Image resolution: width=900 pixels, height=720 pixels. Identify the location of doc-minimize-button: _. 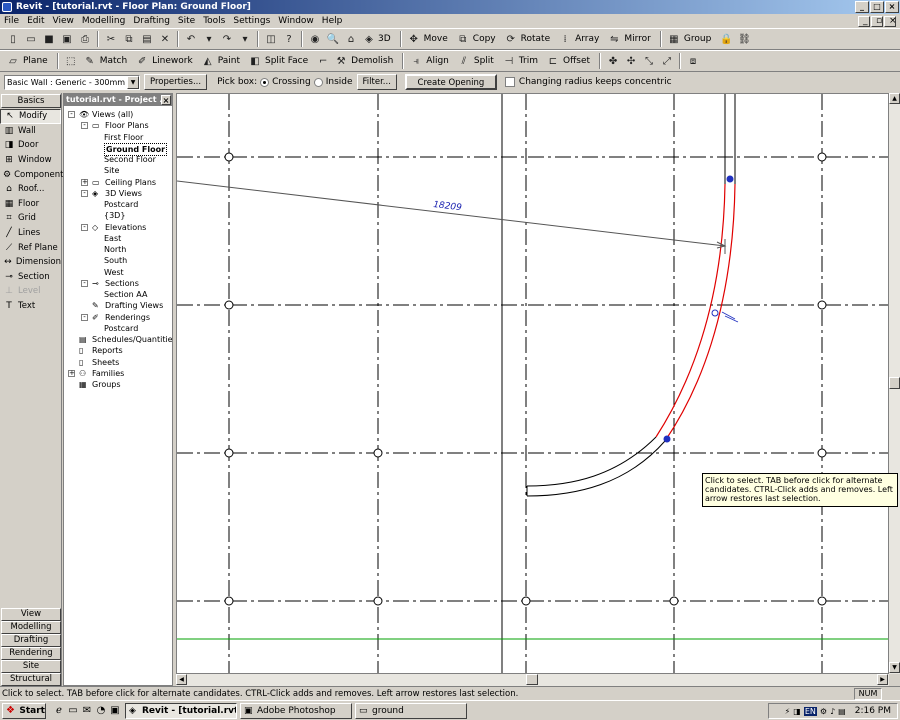
(864, 21).